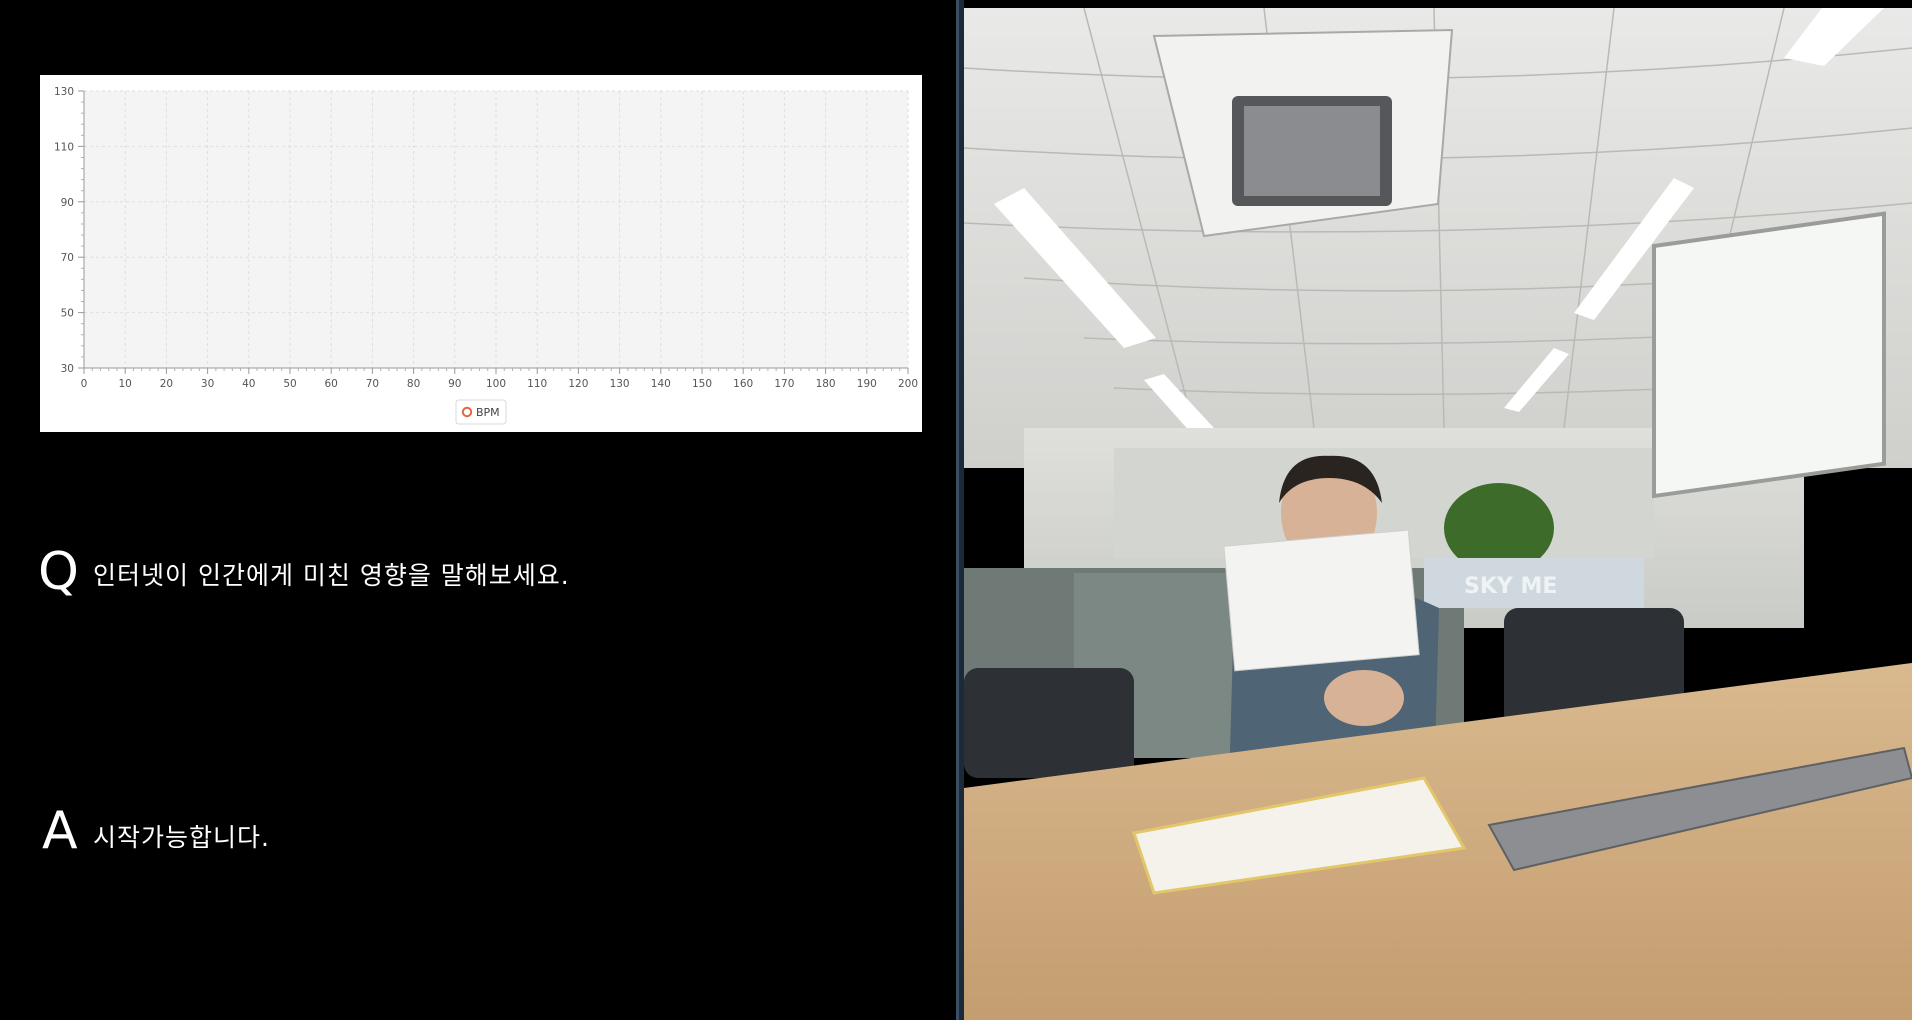 Image resolution: width=1912 pixels, height=1020 pixels. What do you see at coordinates (578, 384) in the screenshot?
I see `x-tick-label: 120` at bounding box center [578, 384].